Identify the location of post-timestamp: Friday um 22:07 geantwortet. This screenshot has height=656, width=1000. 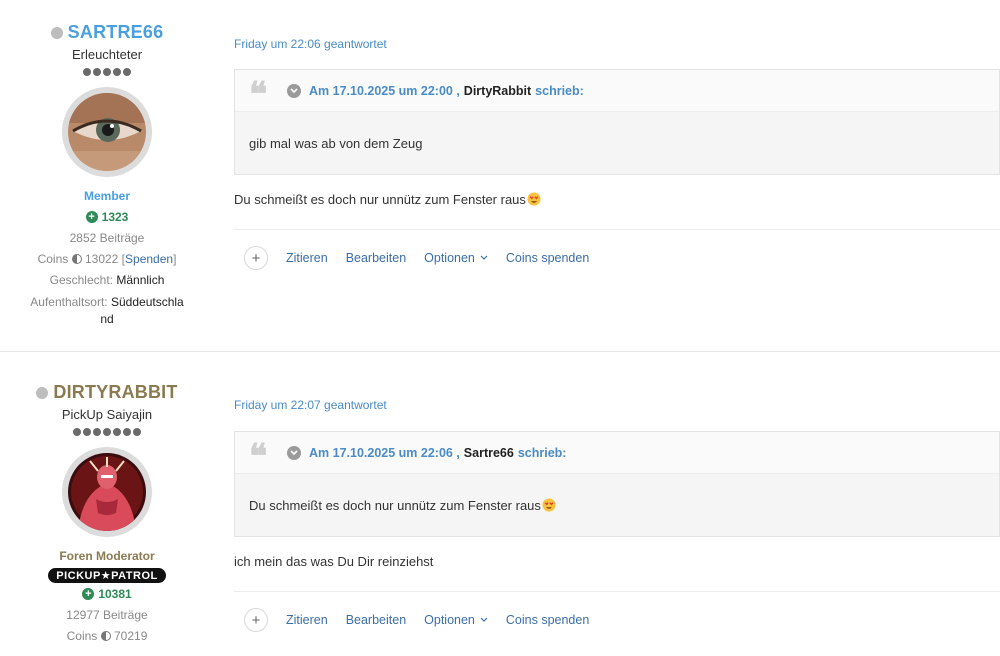
(617, 405).